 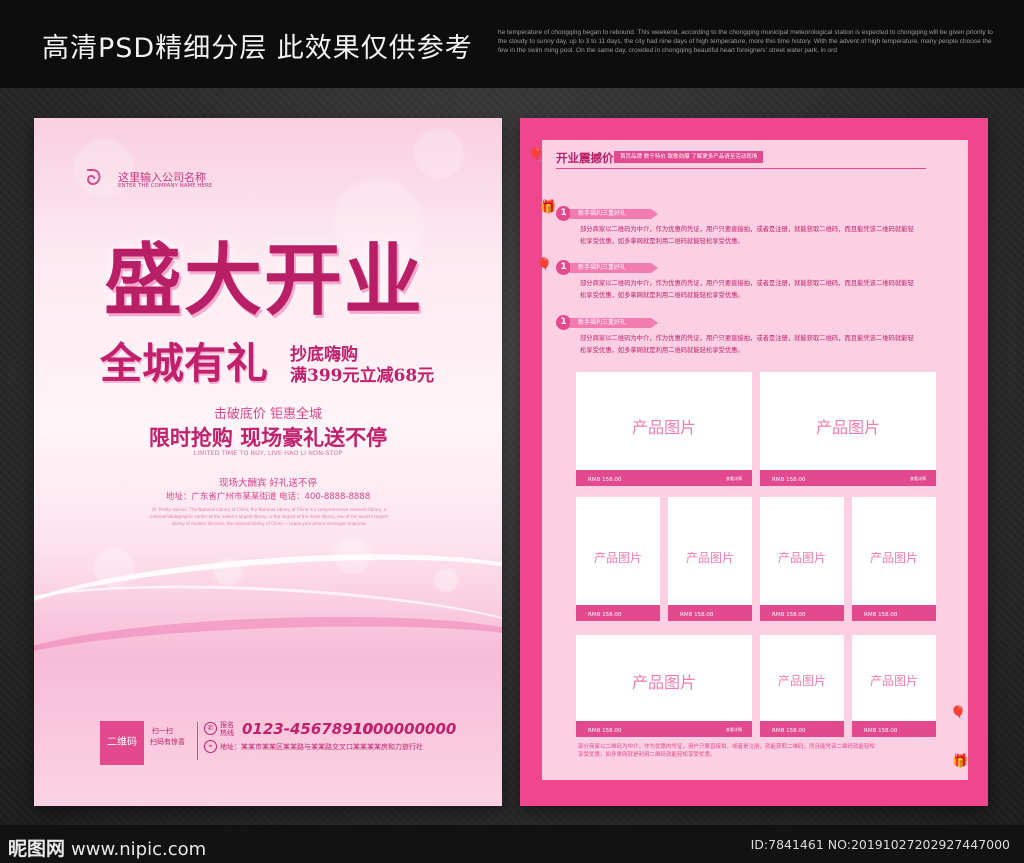 I want to click on divider, so click(x=197, y=741).